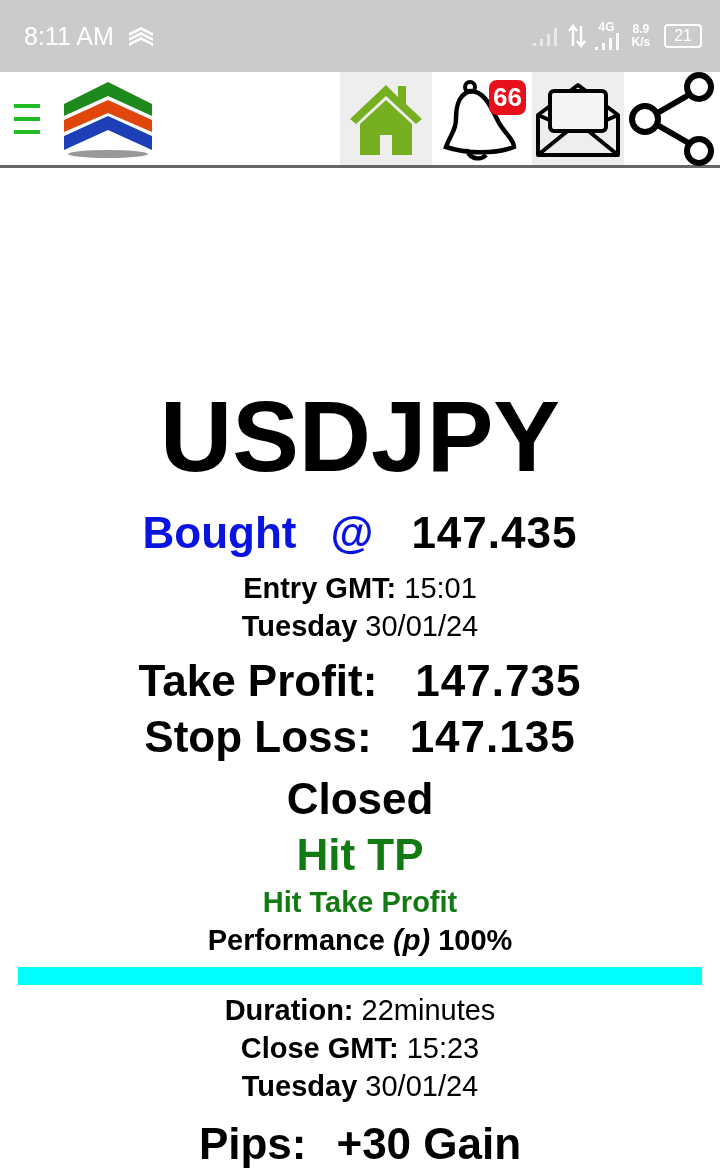  Describe the element at coordinates (140, 36) in the screenshot. I see `app-notification-icon` at that location.